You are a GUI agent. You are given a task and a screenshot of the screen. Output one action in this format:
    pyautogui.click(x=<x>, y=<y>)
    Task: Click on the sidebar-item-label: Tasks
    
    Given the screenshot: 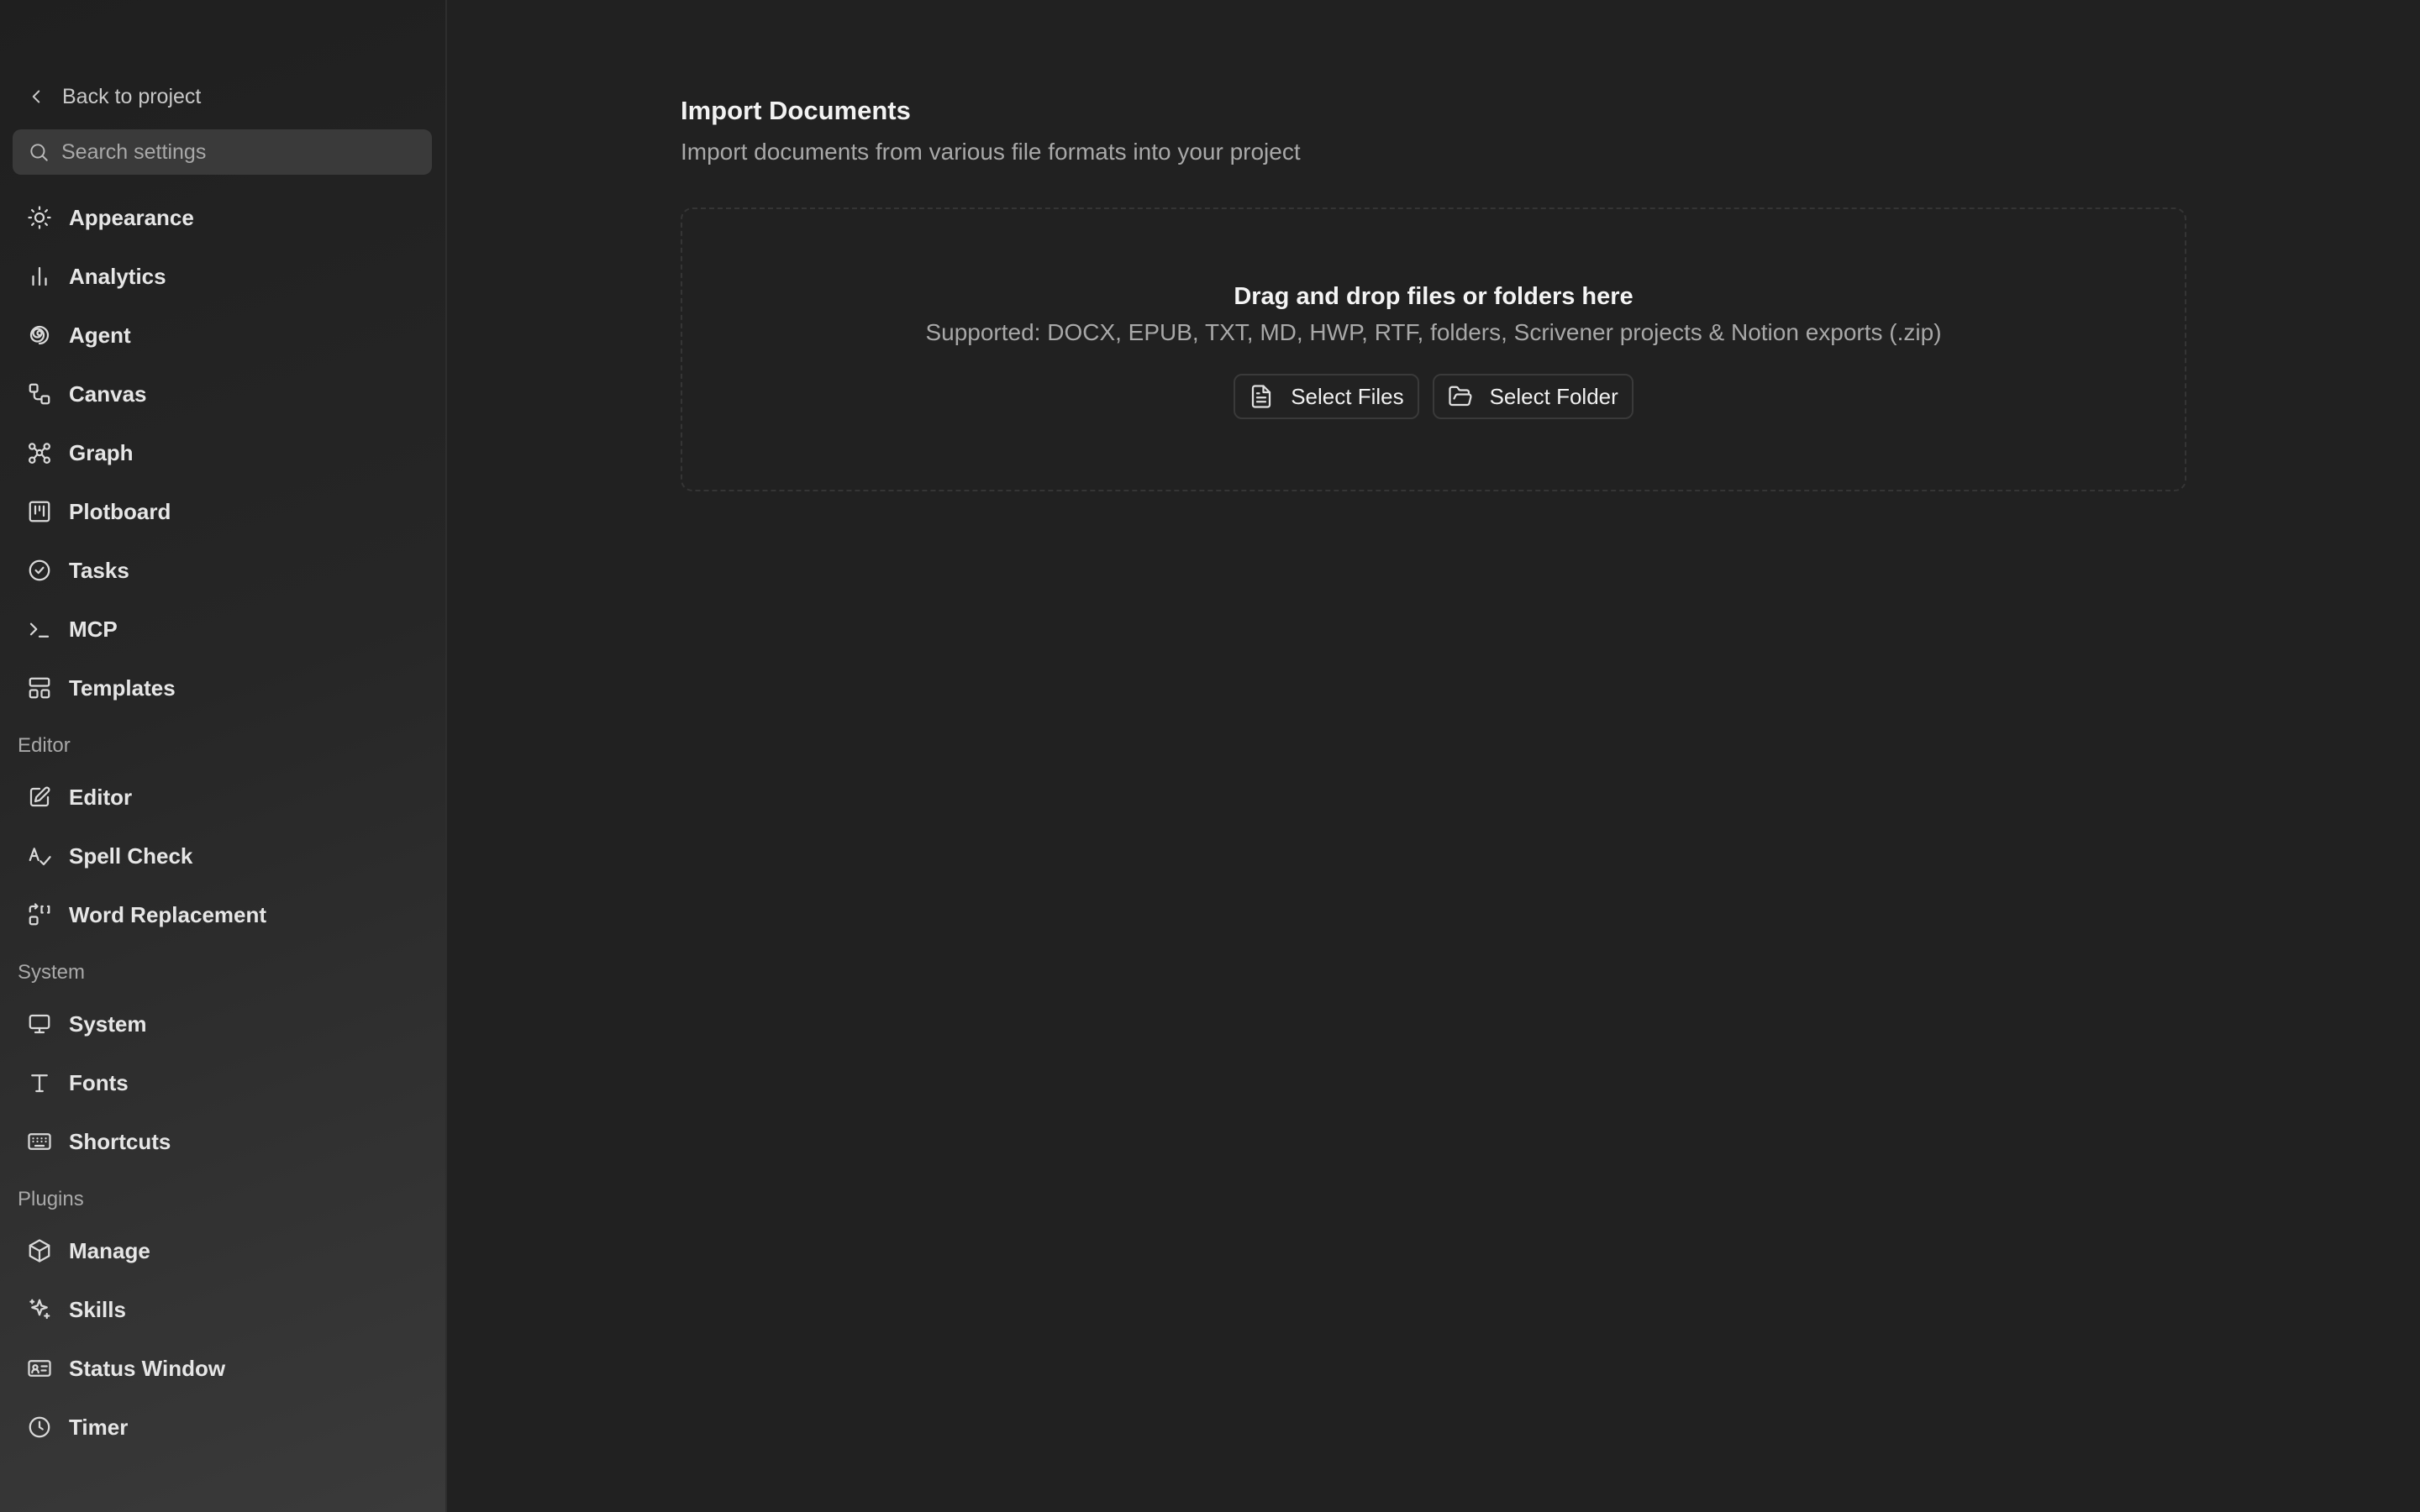 What is the action you would take?
    pyautogui.click(x=99, y=570)
    